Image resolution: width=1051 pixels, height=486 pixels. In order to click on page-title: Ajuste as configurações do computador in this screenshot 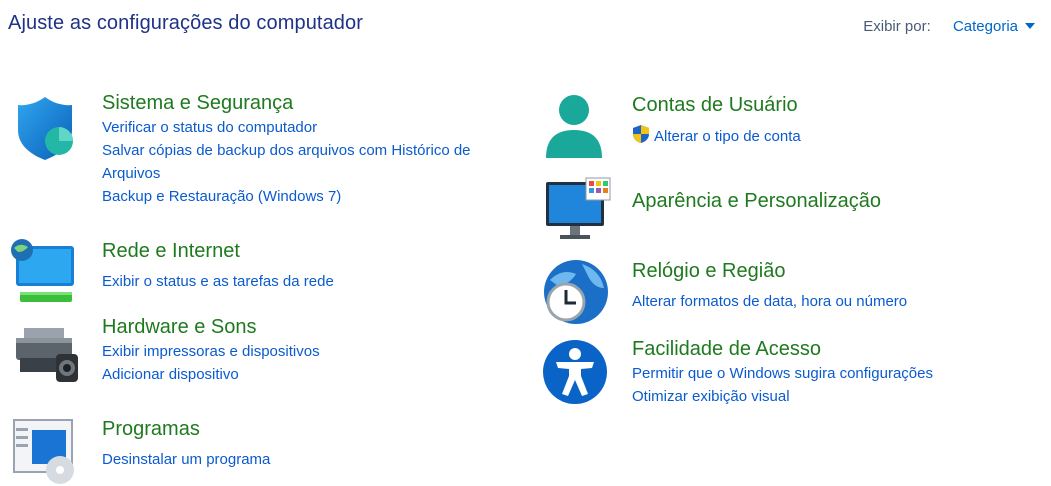, I will do `click(186, 23)`.